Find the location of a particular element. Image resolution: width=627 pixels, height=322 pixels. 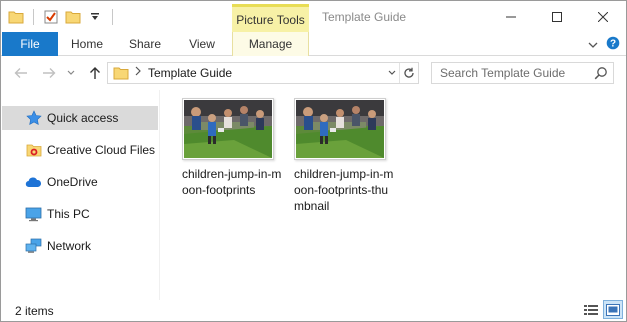

breadcrumb-current-folder: Template Guide is located at coordinates (190, 73).